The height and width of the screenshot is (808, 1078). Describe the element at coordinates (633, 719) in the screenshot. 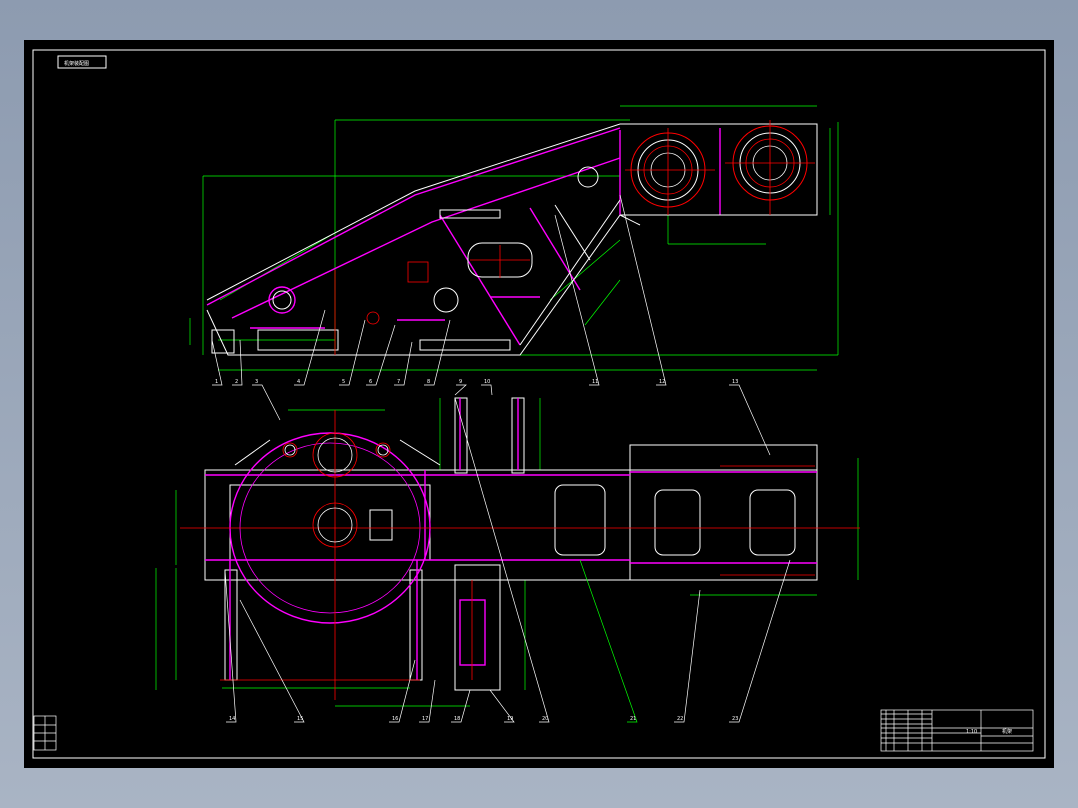

I see `part-balloon: 21` at that location.